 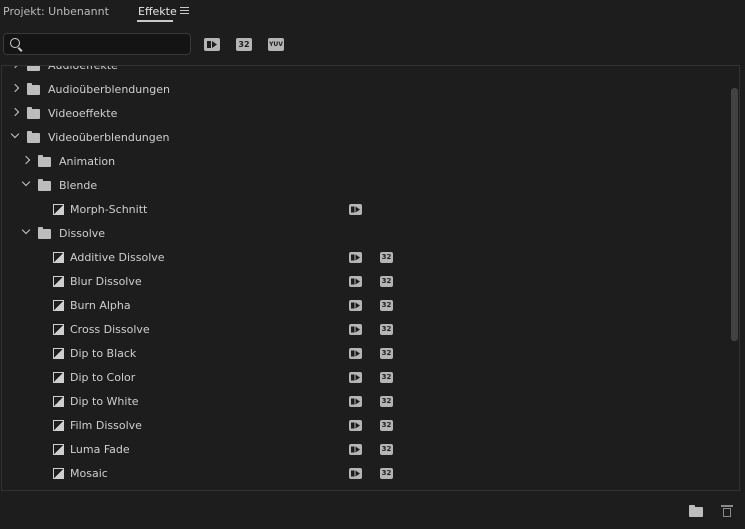 I want to click on tree-effect: Morph-Schnitt, so click(x=364, y=210).